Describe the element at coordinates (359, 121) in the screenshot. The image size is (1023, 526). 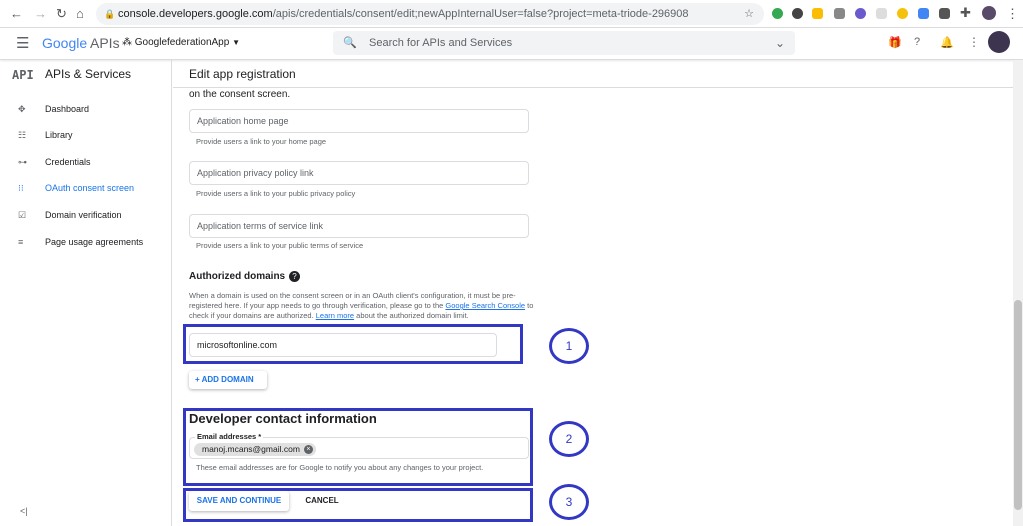
I see `home-page-input: Application home page` at that location.